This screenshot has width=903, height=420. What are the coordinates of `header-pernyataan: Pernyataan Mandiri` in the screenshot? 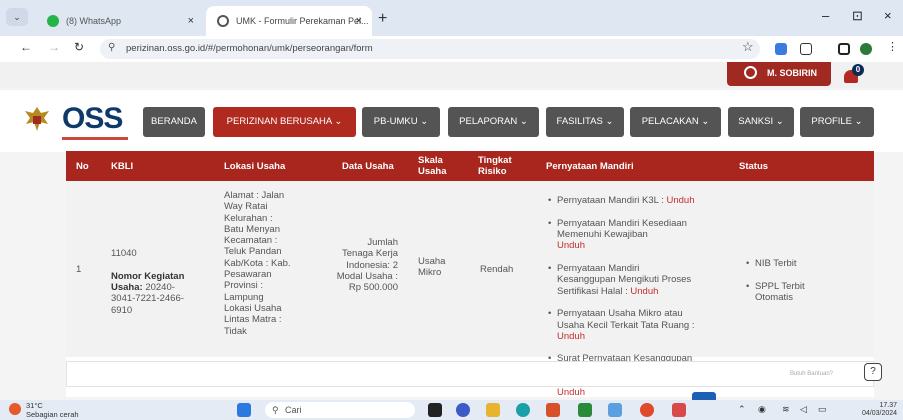 It's located at (590, 166).